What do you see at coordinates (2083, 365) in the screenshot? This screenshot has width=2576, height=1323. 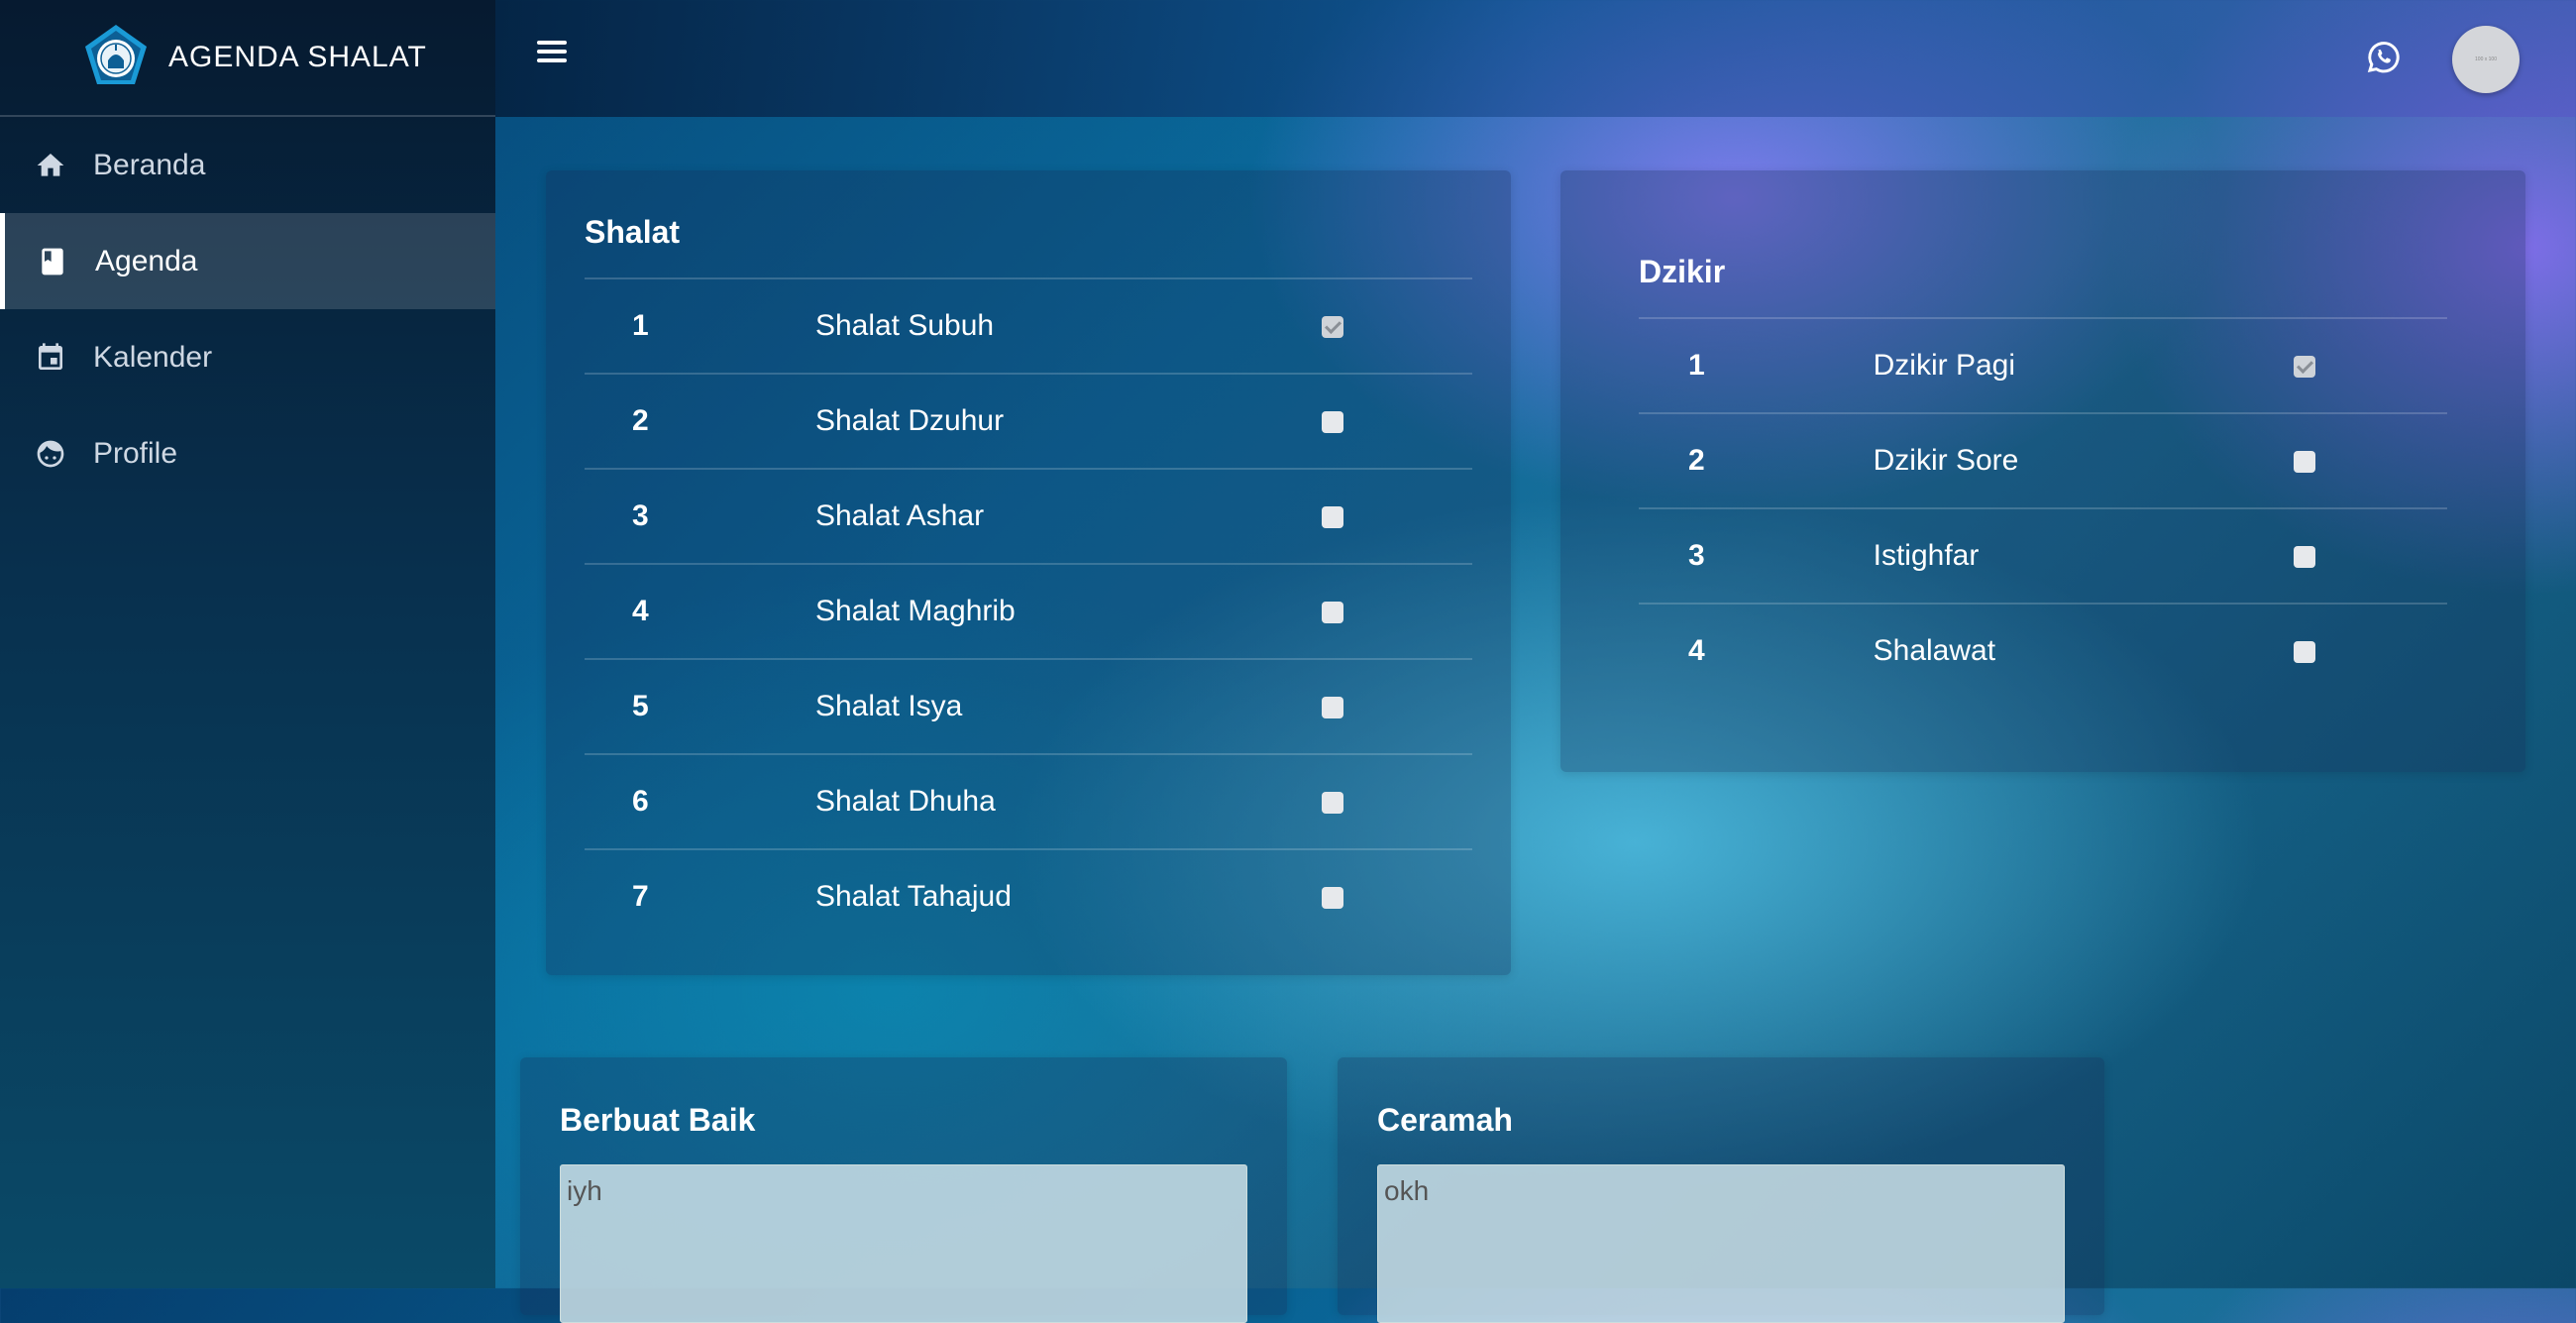 I see `row-label: Dzikir Pagi` at bounding box center [2083, 365].